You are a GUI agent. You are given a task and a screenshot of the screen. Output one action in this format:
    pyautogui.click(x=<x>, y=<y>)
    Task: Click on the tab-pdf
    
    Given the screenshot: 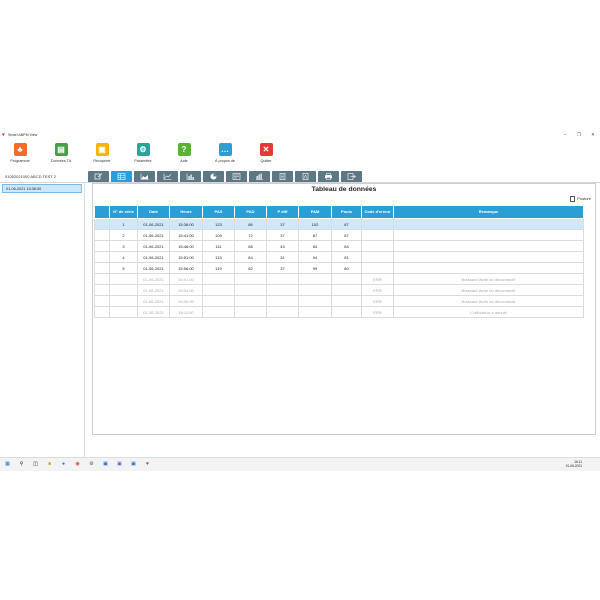 What is the action you would take?
    pyautogui.click(x=305, y=176)
    